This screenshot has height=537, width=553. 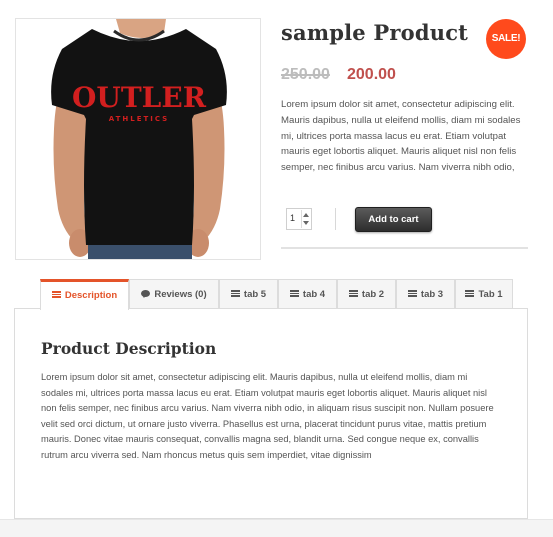 What do you see at coordinates (490, 294) in the screenshot?
I see `tab-label: Tab 1` at bounding box center [490, 294].